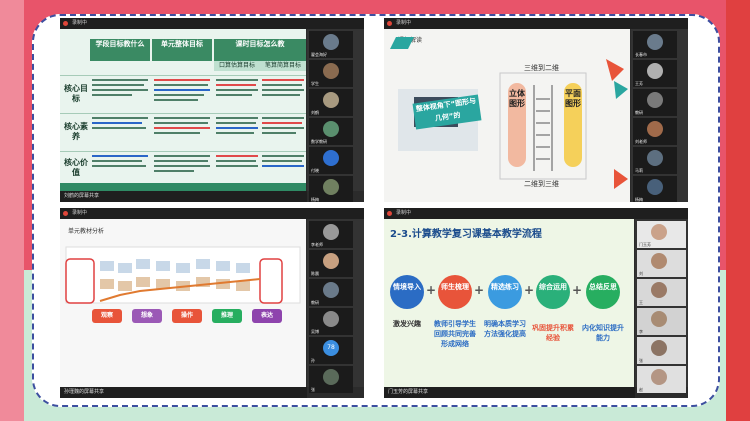  Describe the element at coordinates (466, 234) in the screenshot. I see `slide-title: 2-3.计算教学复习课基本教学流程` at that location.